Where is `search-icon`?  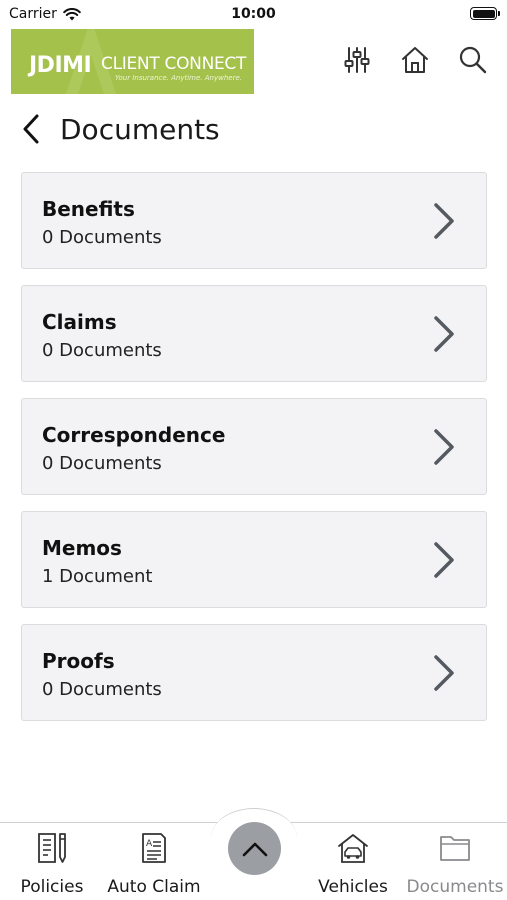
search-icon is located at coordinates (473, 60).